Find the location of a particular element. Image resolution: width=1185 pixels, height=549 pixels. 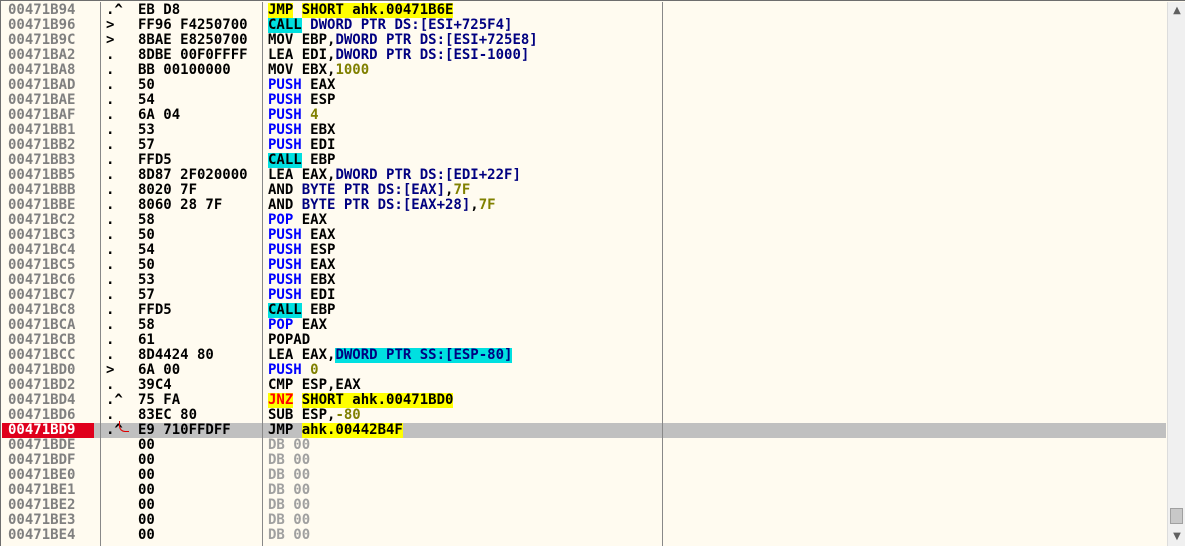

disassembly-cell: POPAD is located at coordinates (466, 340).